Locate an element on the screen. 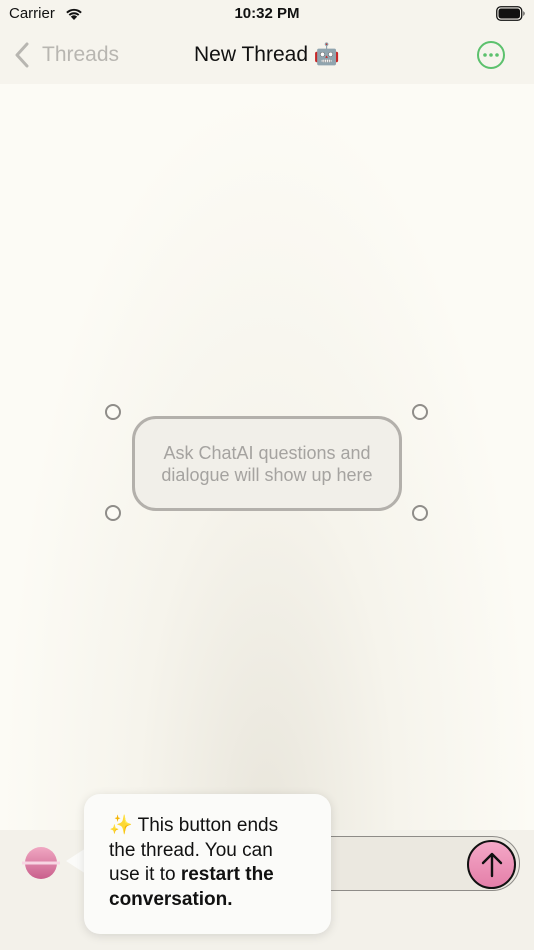 The width and height of the screenshot is (534, 950). resize-handle-bottom-left is located at coordinates (113, 513).